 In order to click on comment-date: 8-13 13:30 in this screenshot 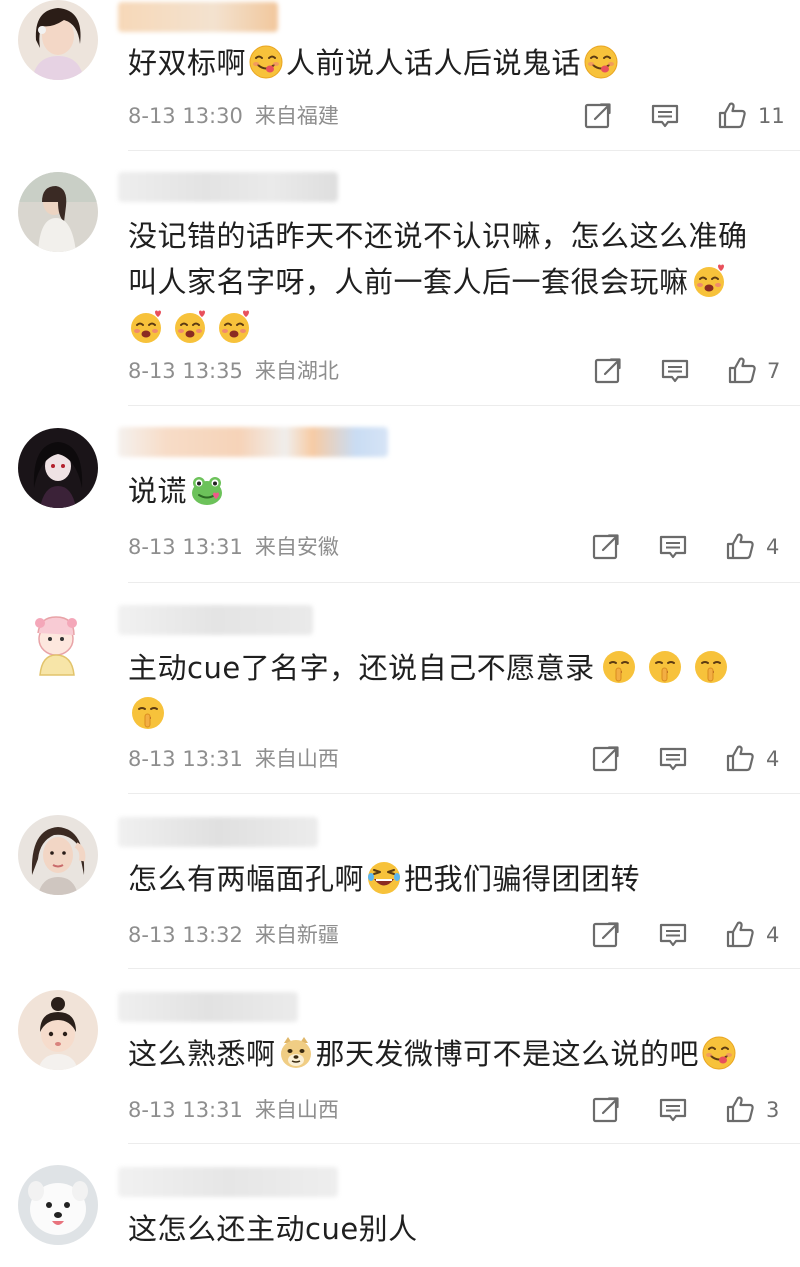, I will do `click(185, 116)`.